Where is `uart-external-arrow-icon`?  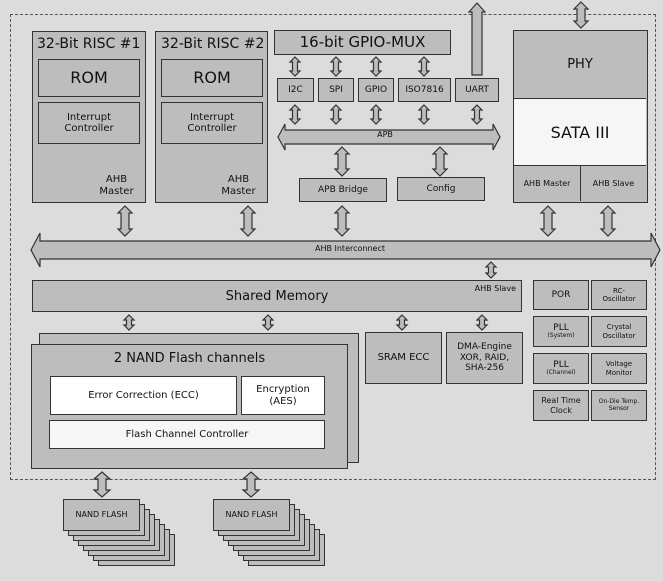 uart-external-arrow-icon is located at coordinates (477, 39).